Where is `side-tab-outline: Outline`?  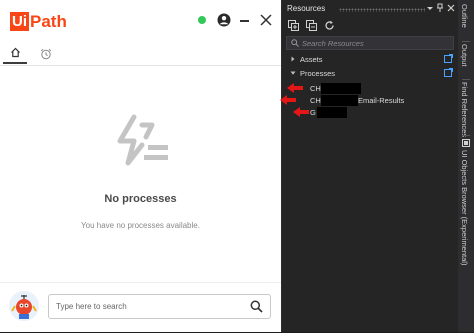 side-tab-outline: Outline is located at coordinates (464, 16).